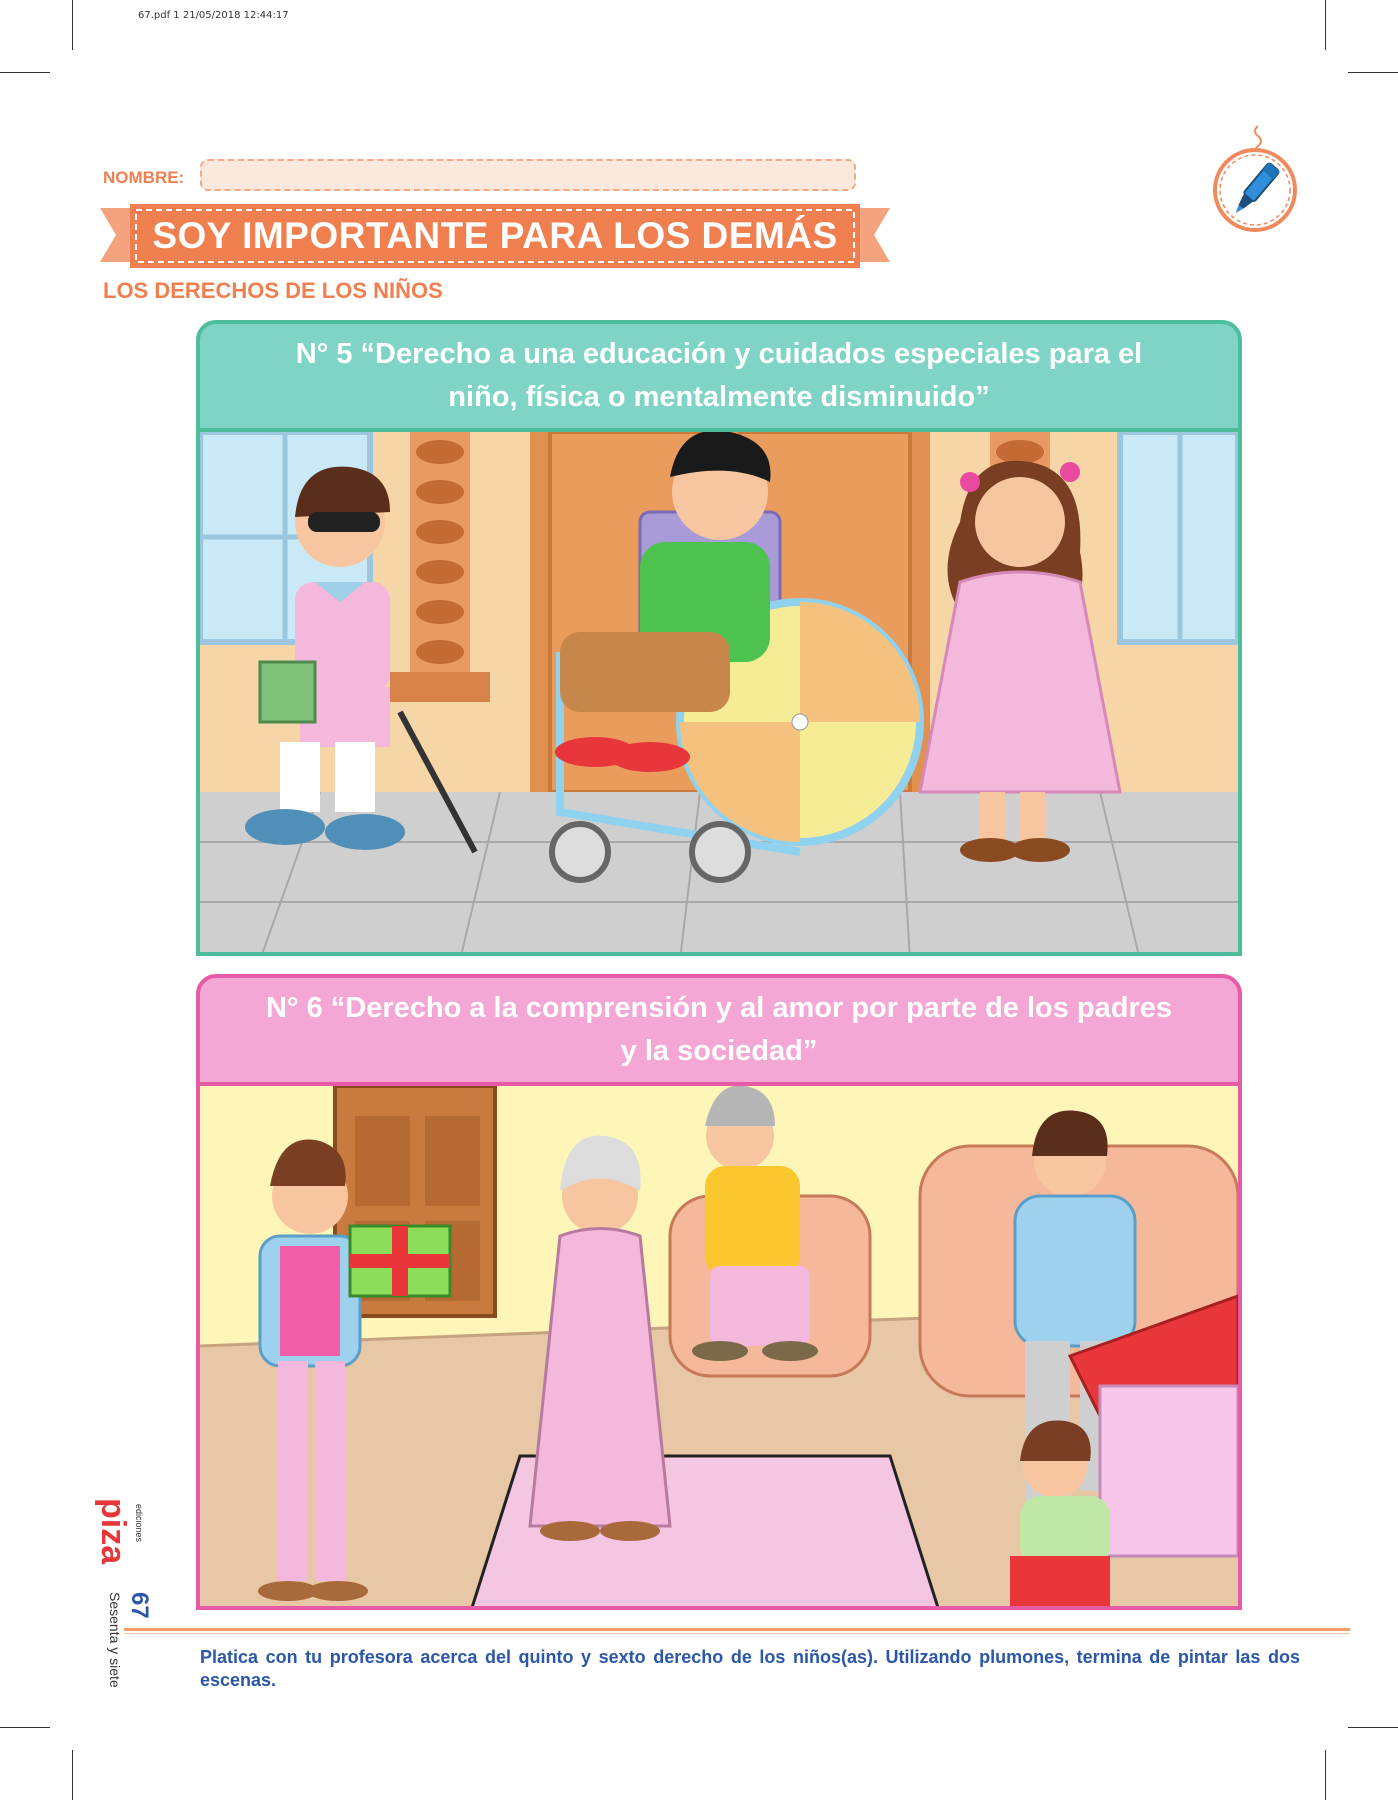 This screenshot has height=1800, width=1398. I want to click on marker-badge, so click(1253, 178).